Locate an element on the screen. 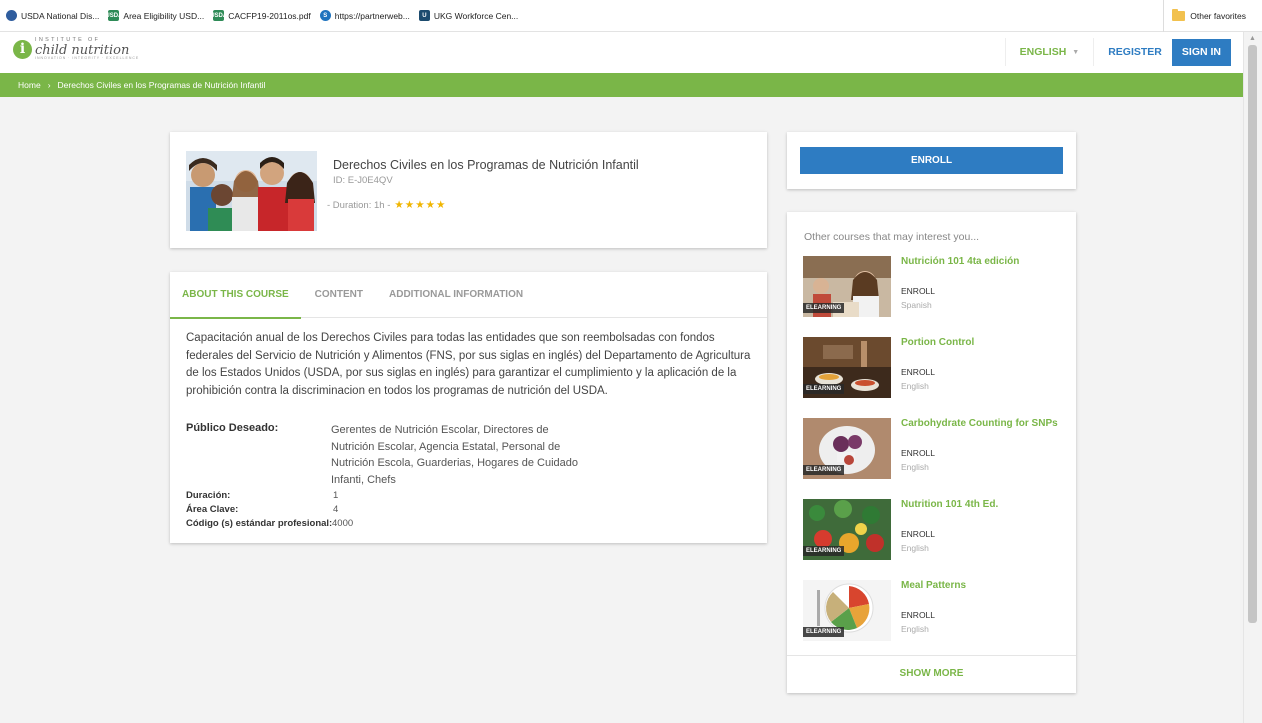  other-course-title: Meal Patterns is located at coordinates (933, 585).